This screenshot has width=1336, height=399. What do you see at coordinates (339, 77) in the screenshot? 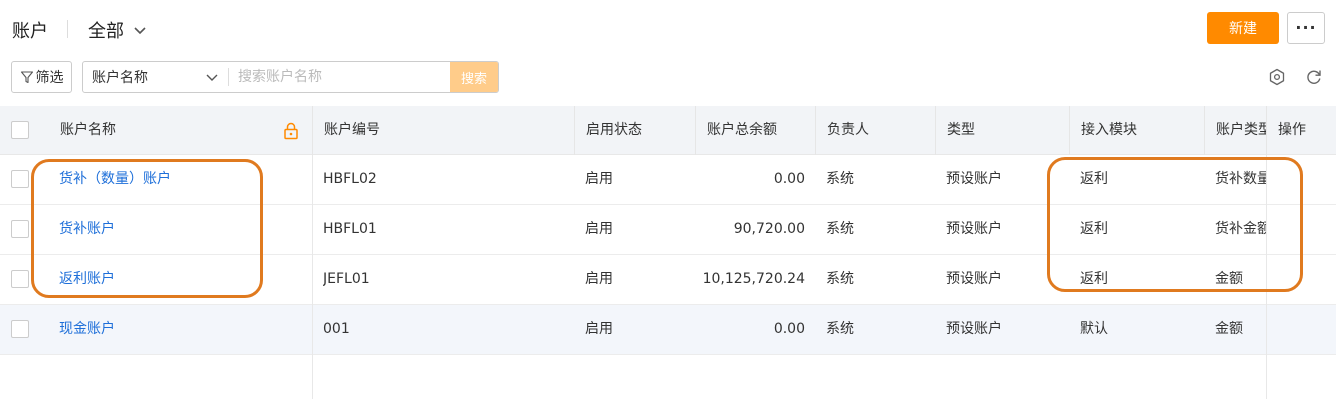
I see `search-input` at bounding box center [339, 77].